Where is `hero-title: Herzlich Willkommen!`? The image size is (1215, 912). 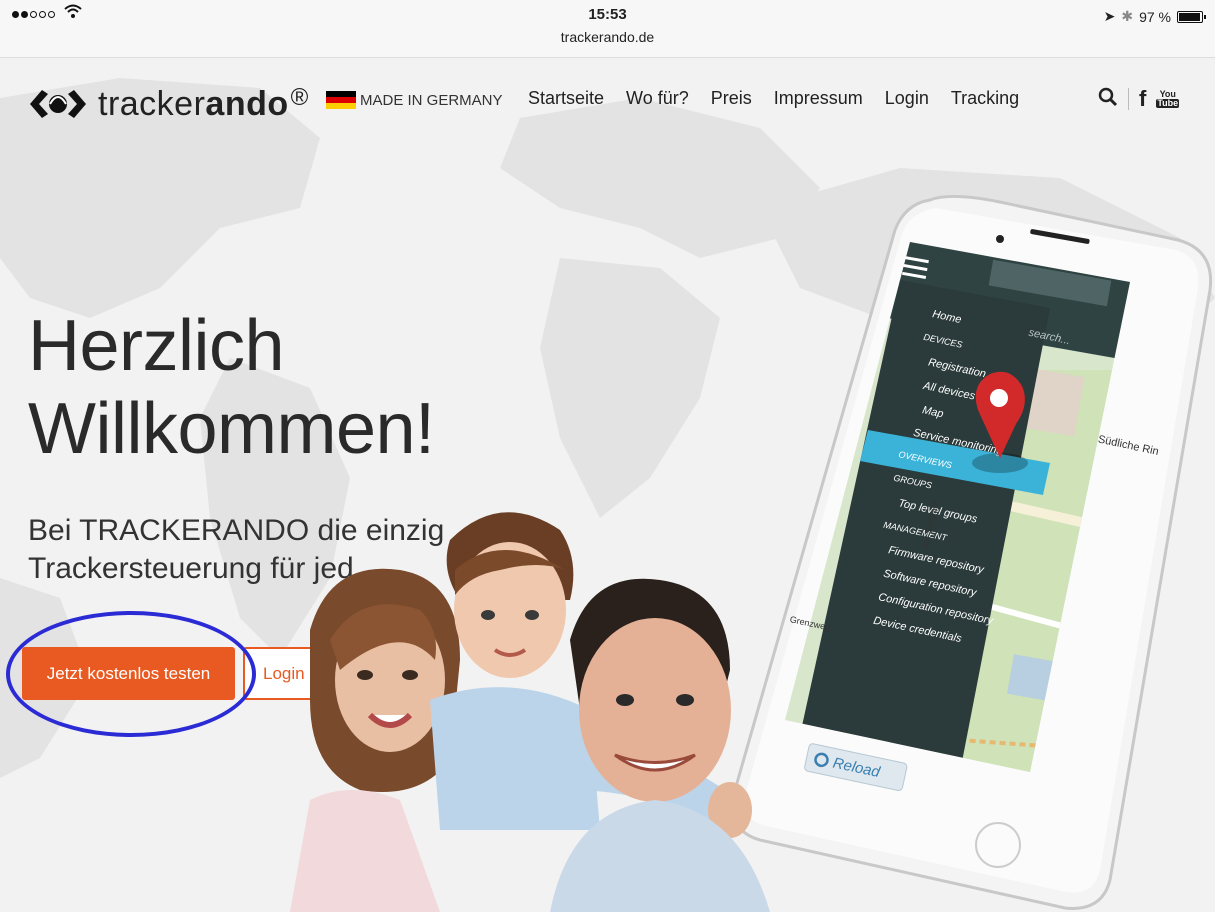
hero-title: Herzlich Willkommen! is located at coordinates (231, 388).